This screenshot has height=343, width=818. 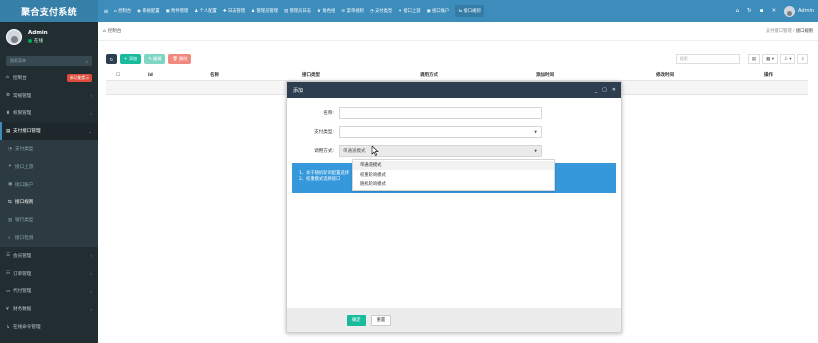 What do you see at coordinates (106, 11) in the screenshot?
I see `menu-toggle-icon: ≡` at bounding box center [106, 11].